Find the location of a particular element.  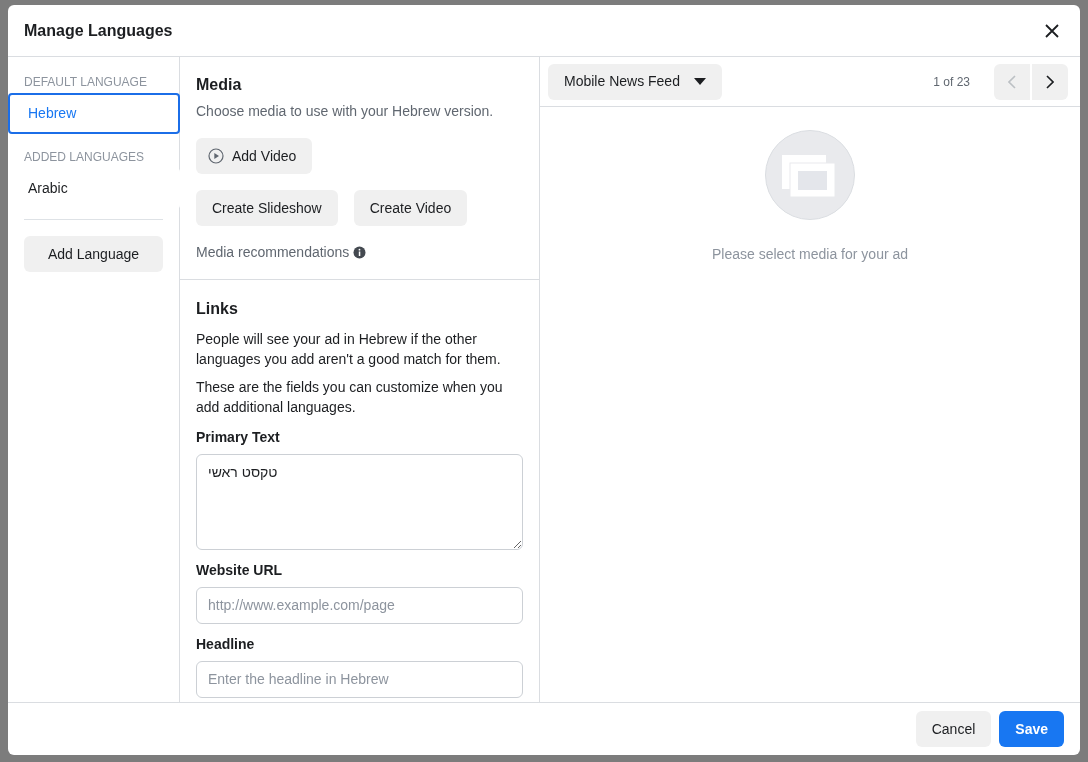

media-placeholder-icon is located at coordinates (810, 175).